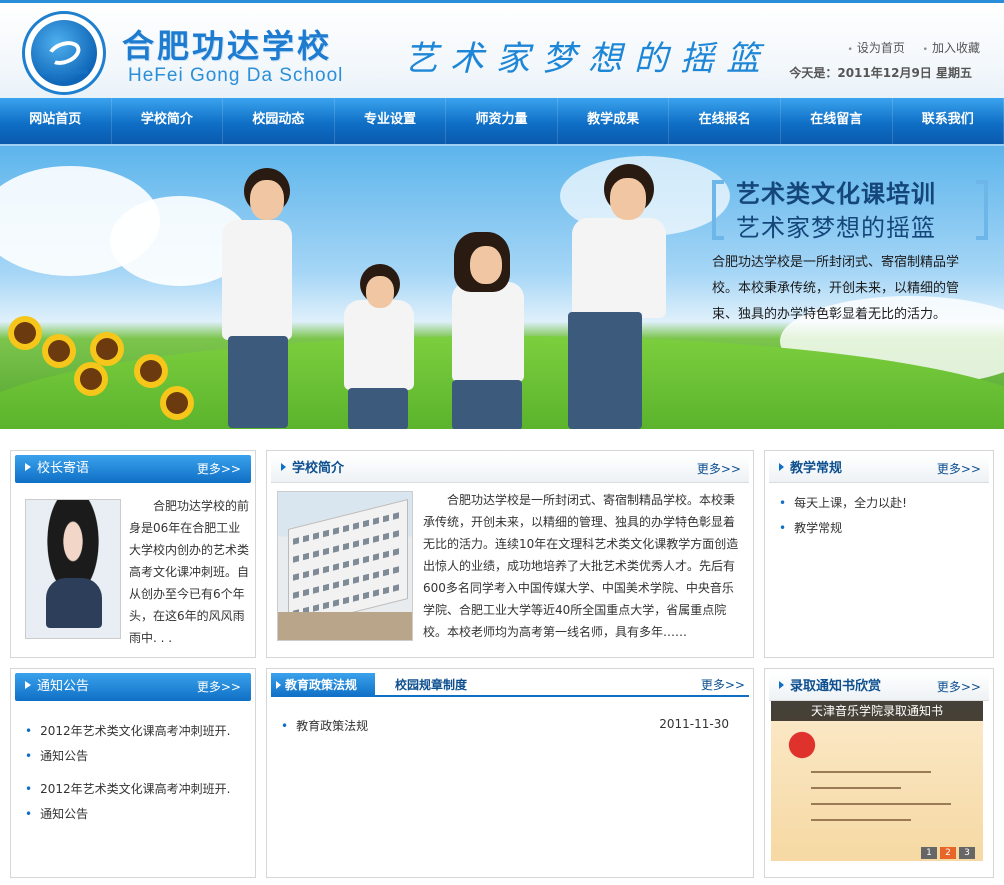 The height and width of the screenshot is (885, 1004). I want to click on nav-item-news: 校园动态, so click(279, 121).